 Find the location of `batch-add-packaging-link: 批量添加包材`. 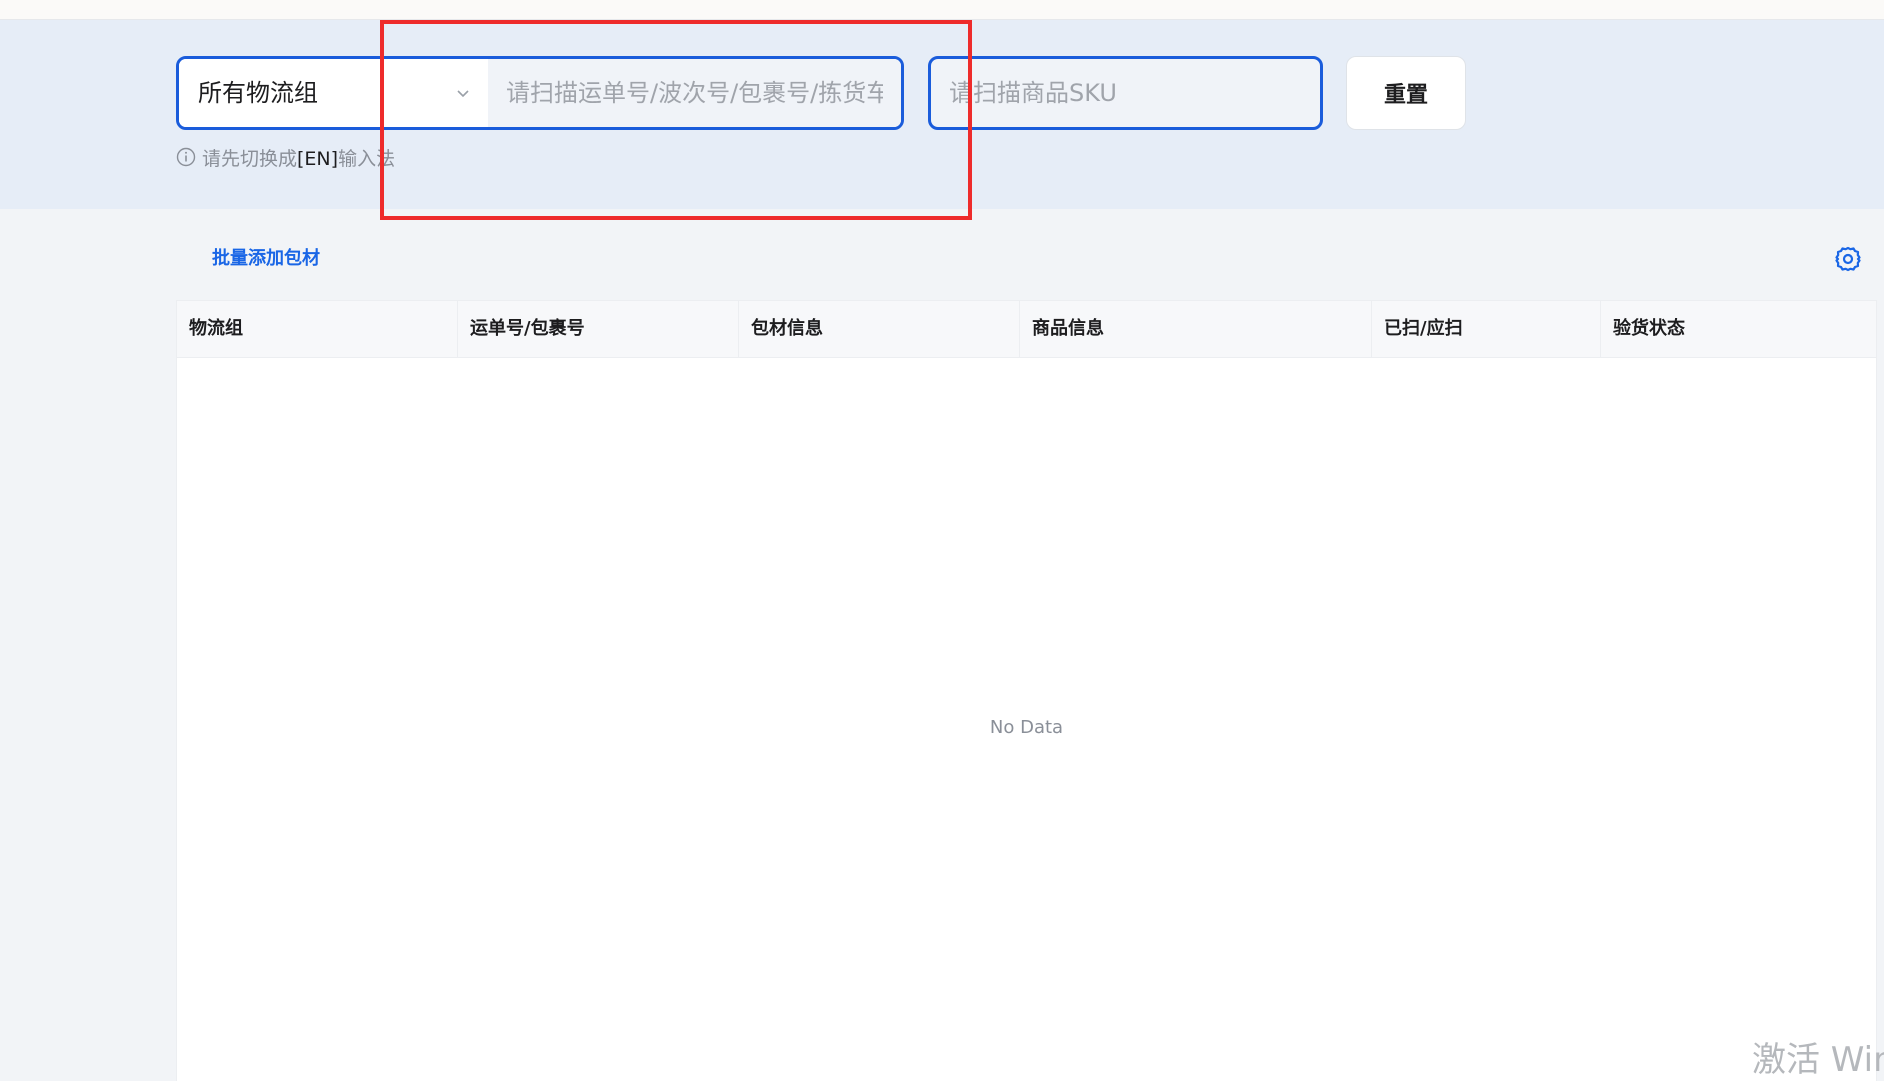

batch-add-packaging-link: 批量添加包材 is located at coordinates (266, 257).